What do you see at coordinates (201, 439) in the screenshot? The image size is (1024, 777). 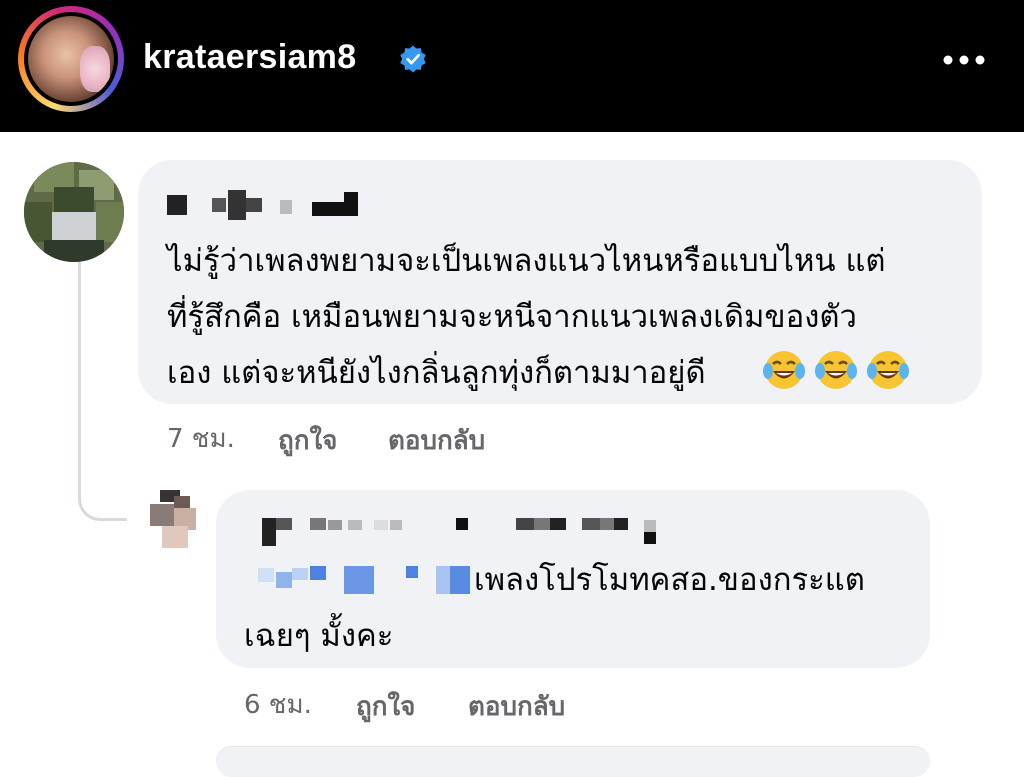 I see `comment-timestamp: 7 ชม.` at bounding box center [201, 439].